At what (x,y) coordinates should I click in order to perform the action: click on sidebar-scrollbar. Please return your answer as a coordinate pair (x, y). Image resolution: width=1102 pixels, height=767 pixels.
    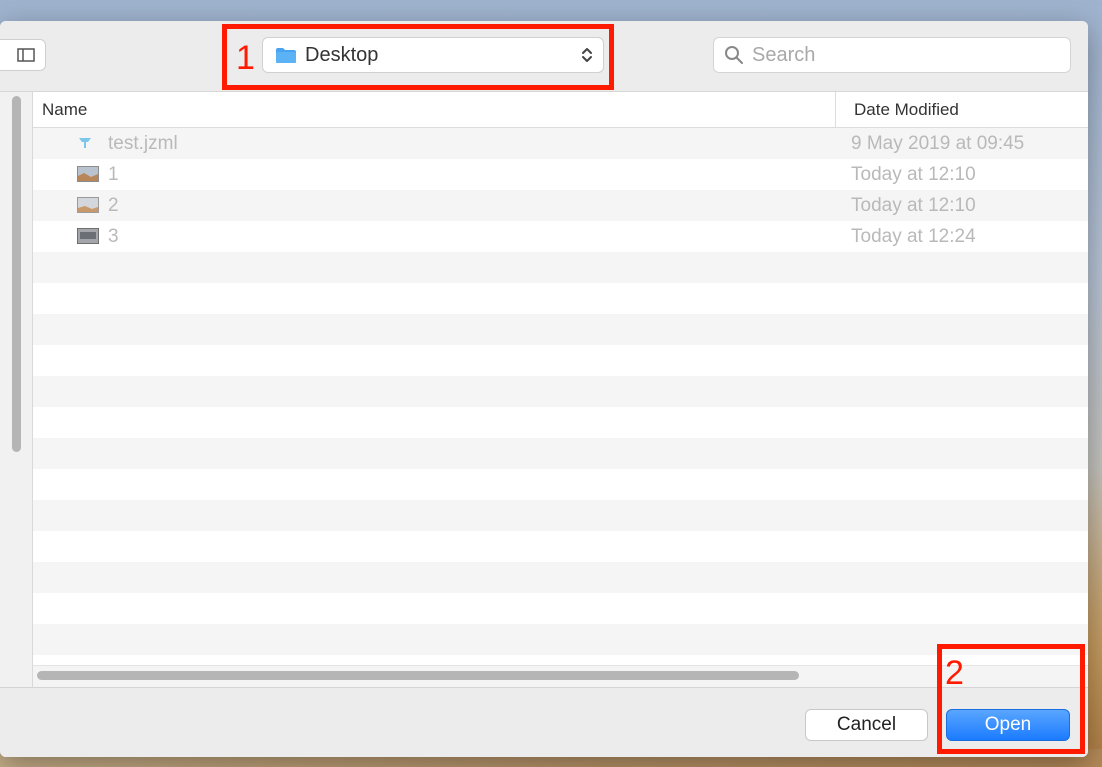
    Looking at the image, I should click on (16, 274).